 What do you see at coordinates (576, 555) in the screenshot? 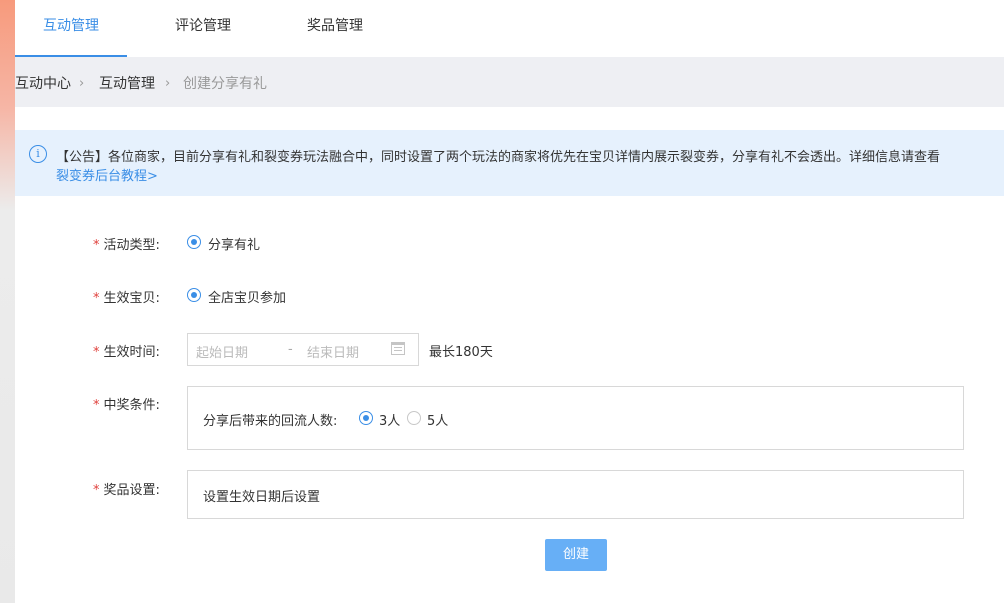
I see `create-button: 创建` at bounding box center [576, 555].